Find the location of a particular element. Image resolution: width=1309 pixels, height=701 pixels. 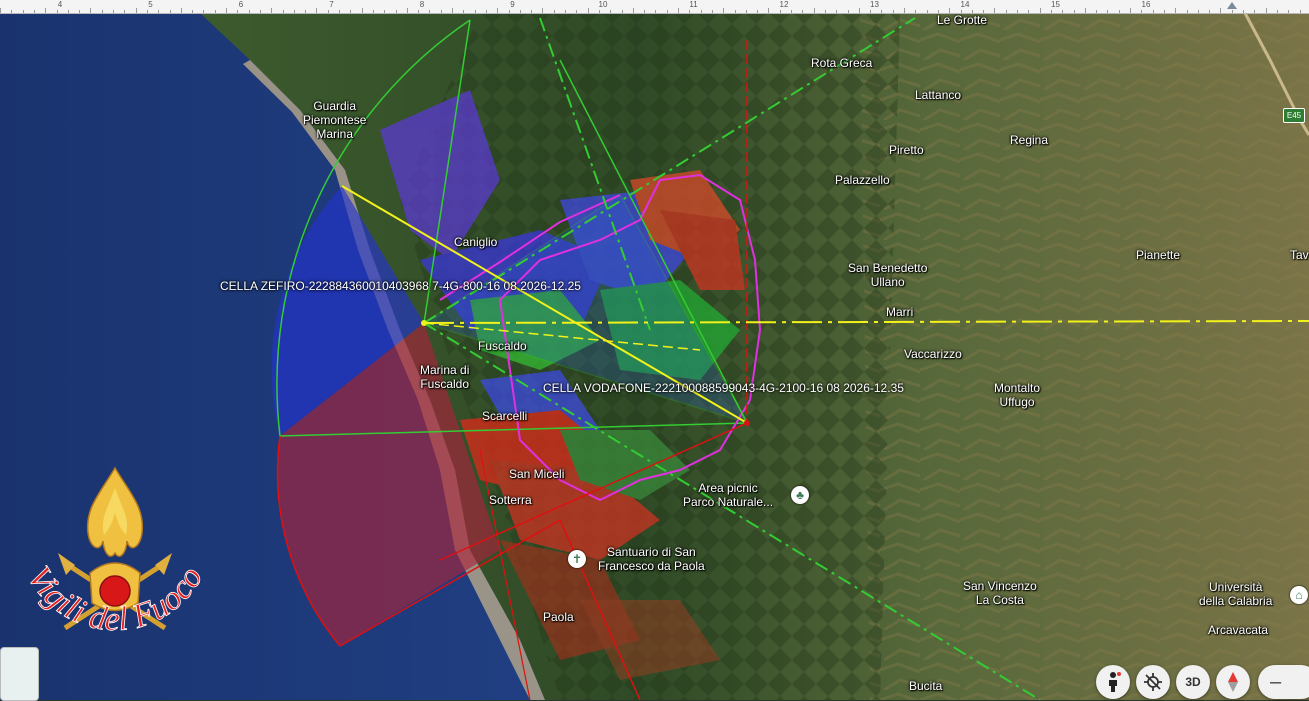

park-poi-icon: ♣ is located at coordinates (800, 495).